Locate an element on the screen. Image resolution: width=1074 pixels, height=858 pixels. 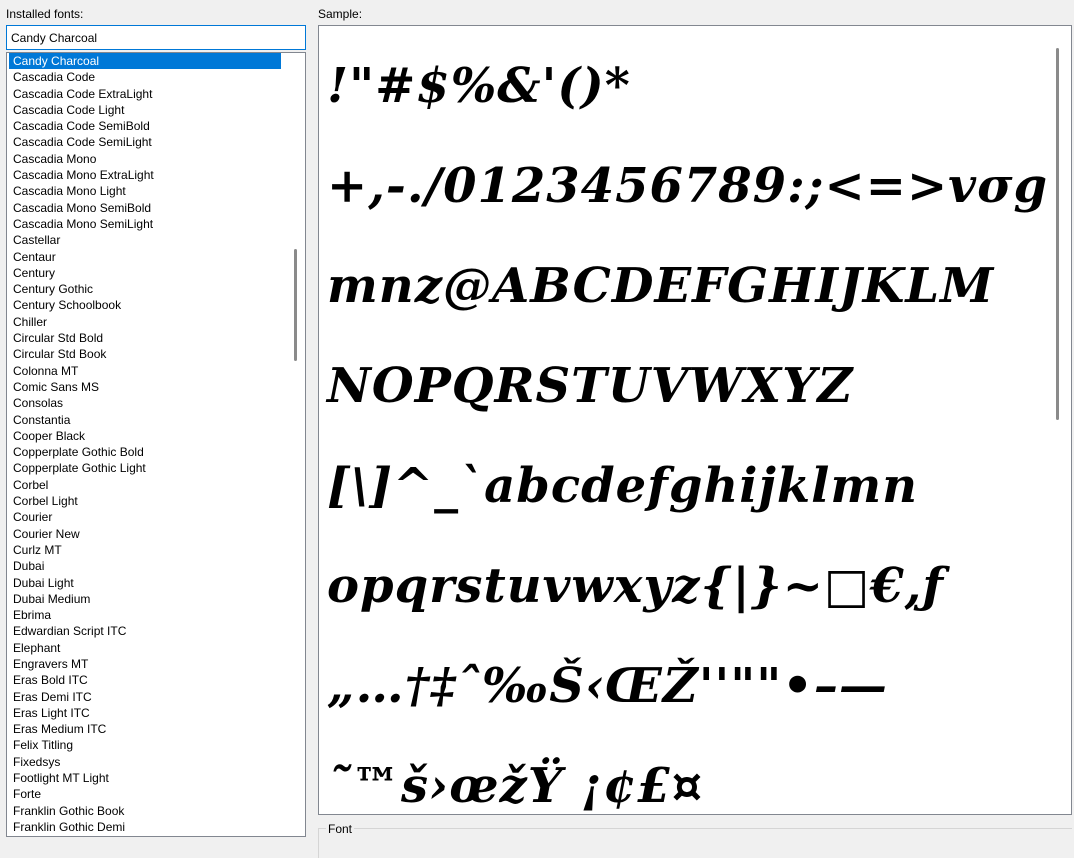
font-list-scrollbar is located at coordinates (295, 305).